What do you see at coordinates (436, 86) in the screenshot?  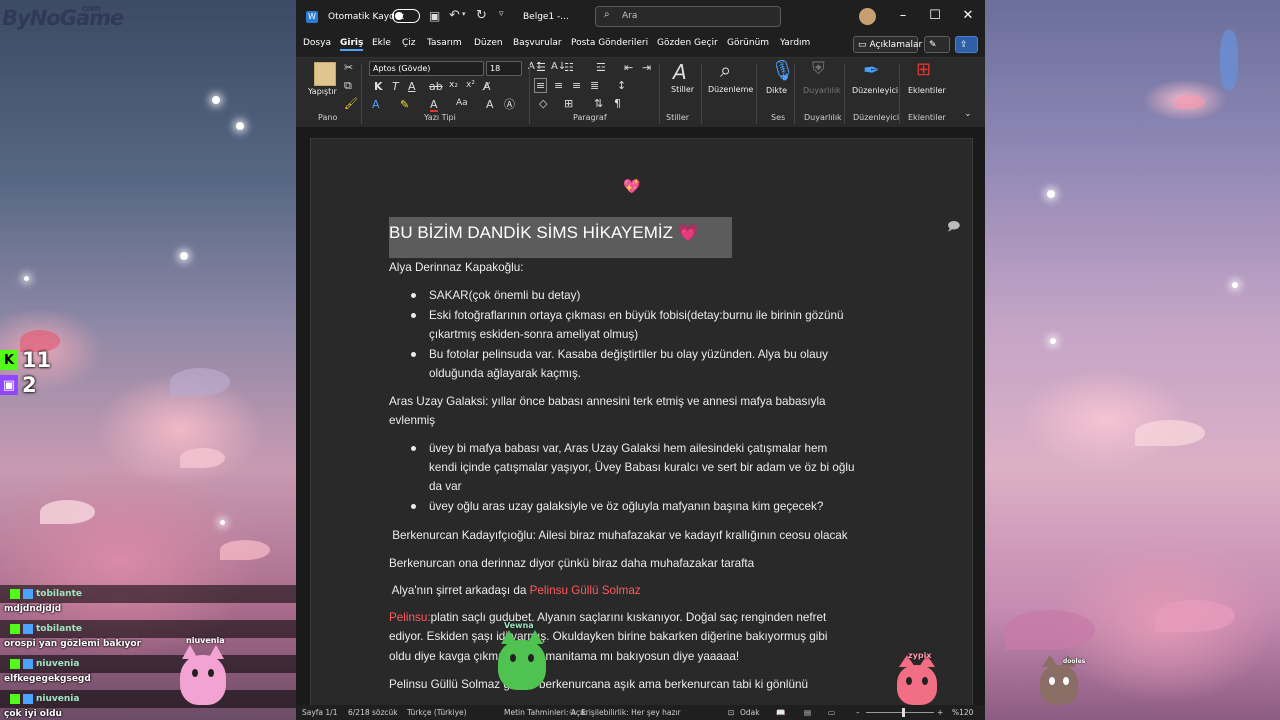 I see `strikethrough-icon: ab` at bounding box center [436, 86].